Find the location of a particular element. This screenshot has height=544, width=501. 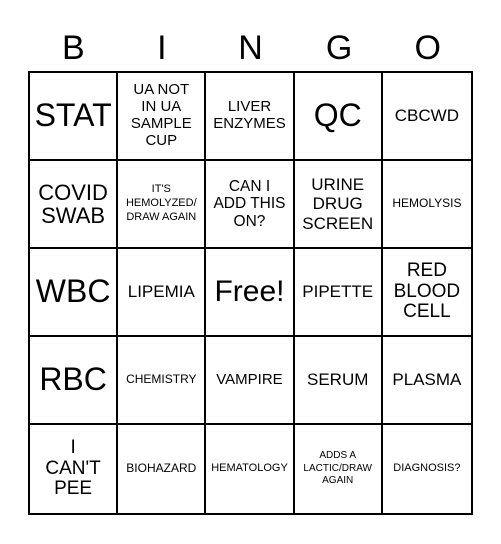

bingo-cell: RBC is located at coordinates (74, 381).